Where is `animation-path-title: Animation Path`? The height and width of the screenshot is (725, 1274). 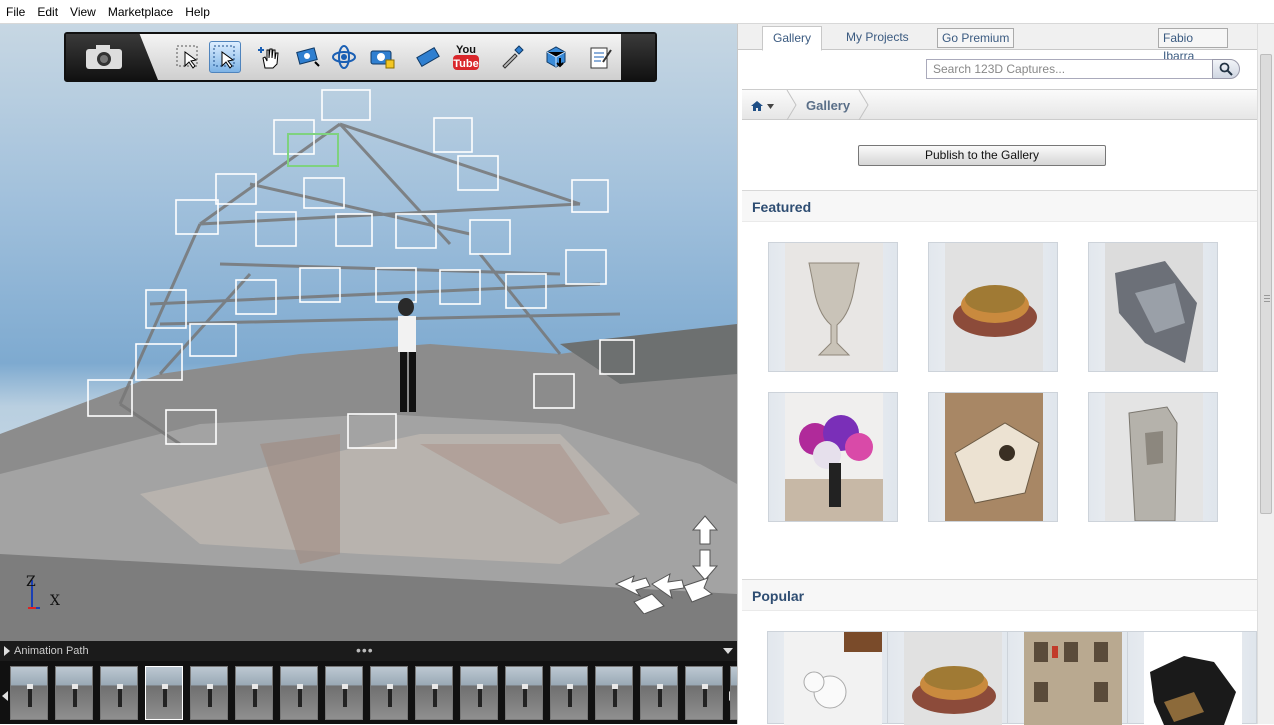 animation-path-title: Animation Path is located at coordinates (51, 651).